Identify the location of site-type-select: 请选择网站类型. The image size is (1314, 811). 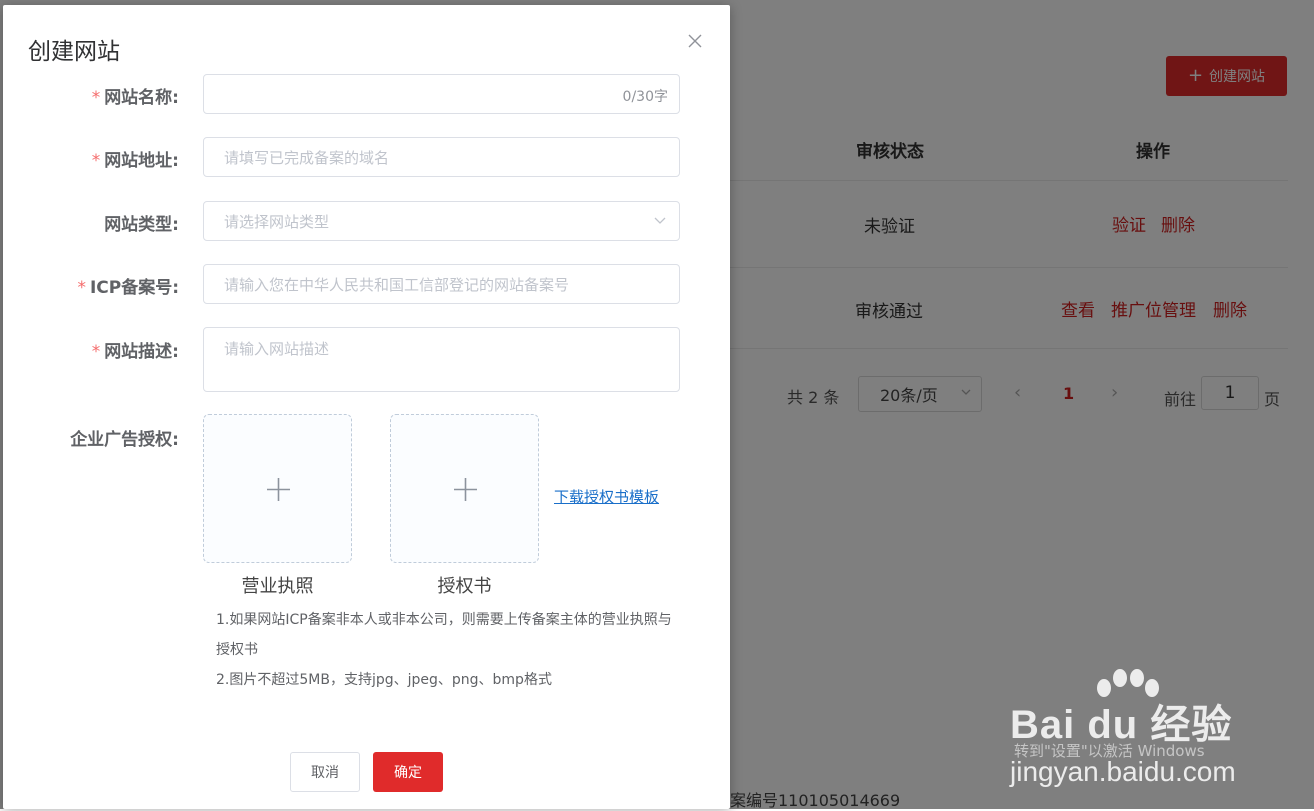
(441, 221).